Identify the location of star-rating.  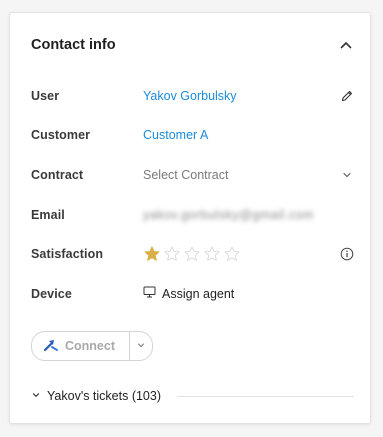
(192, 254).